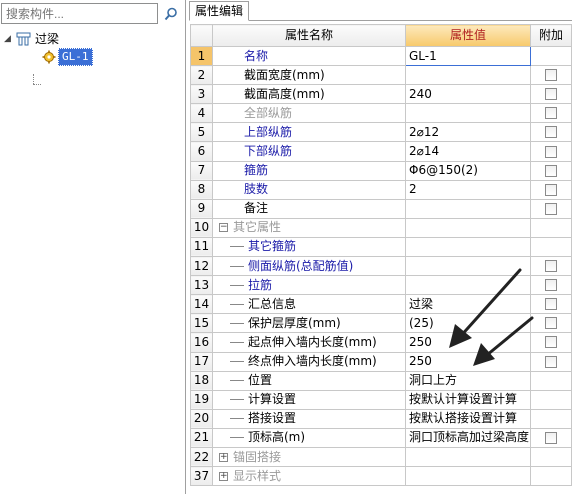 This screenshot has height=494, width=572. I want to click on property-value-cell: 洞口顶标高加过梁高度, so click(468, 437).